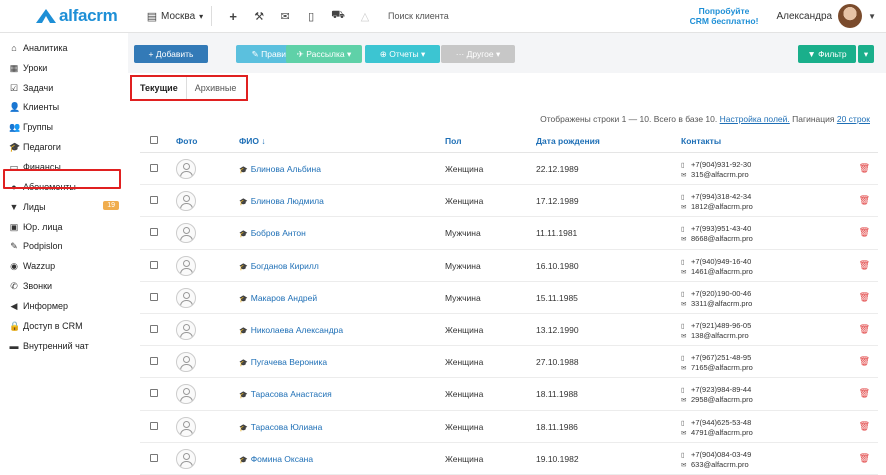 This screenshot has width=886, height=475. Describe the element at coordinates (65, 147) in the screenshot. I see `sidebar-item: 🎓 Педагоги` at that location.